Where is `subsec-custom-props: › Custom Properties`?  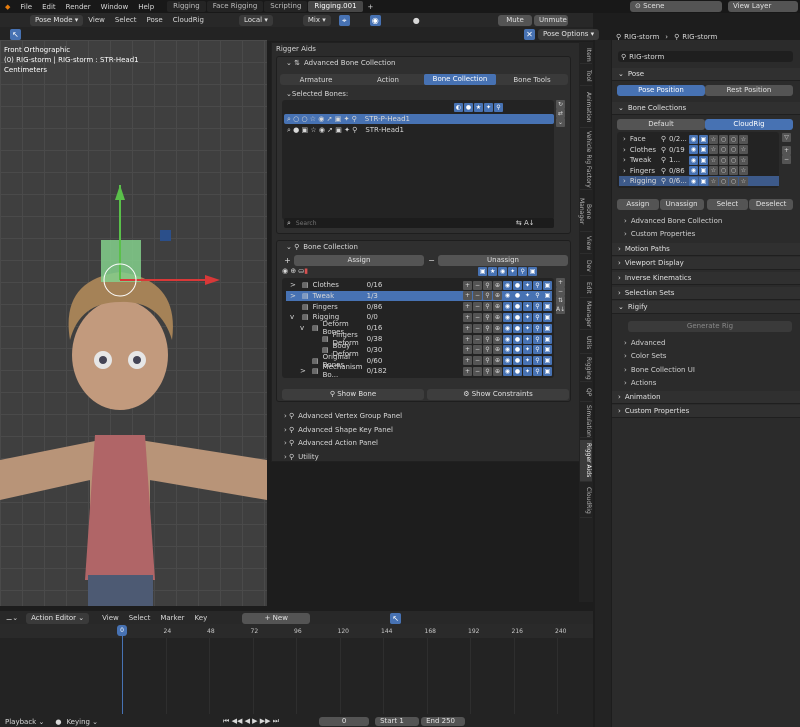 subsec-custom-props: › Custom Properties is located at coordinates (659, 234).